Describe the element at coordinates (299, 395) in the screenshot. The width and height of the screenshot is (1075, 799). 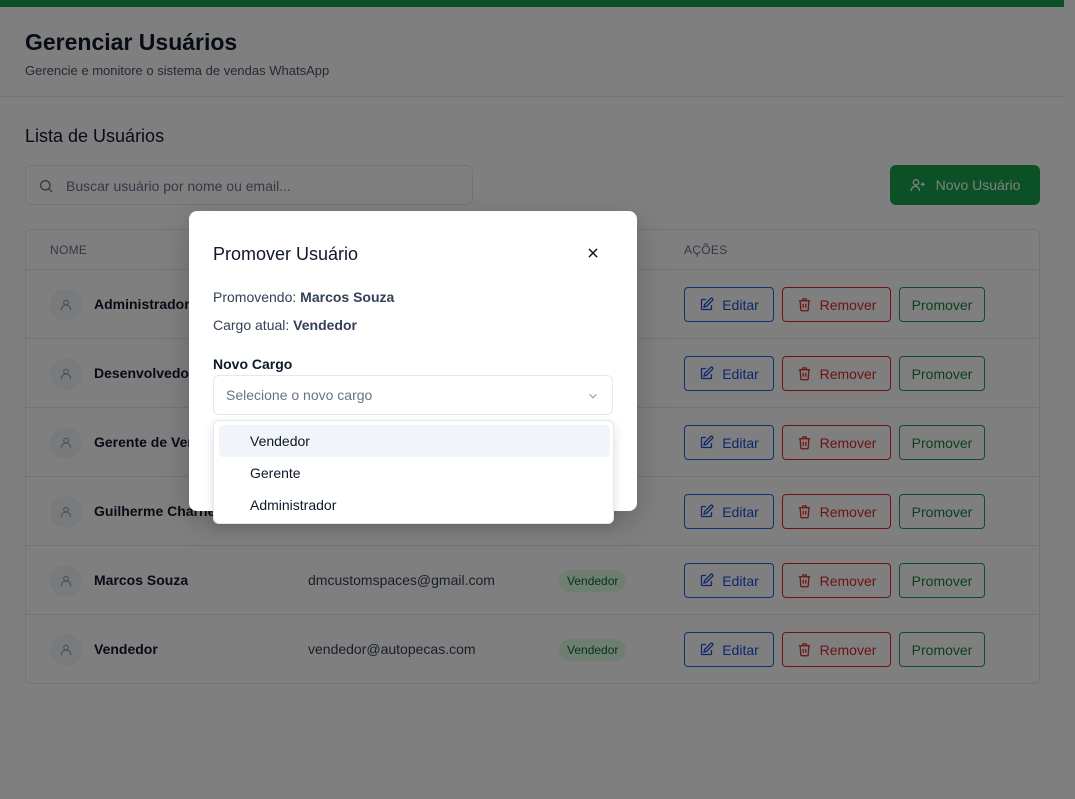
I see `select-placeholder: Selecione o novo cargo` at that location.